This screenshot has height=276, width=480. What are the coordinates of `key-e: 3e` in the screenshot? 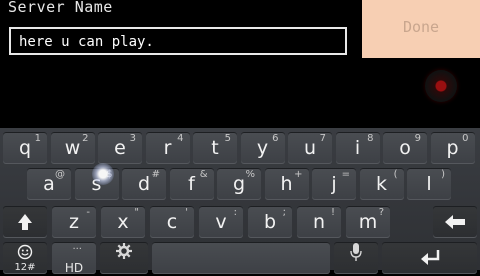 It's located at (120, 148).